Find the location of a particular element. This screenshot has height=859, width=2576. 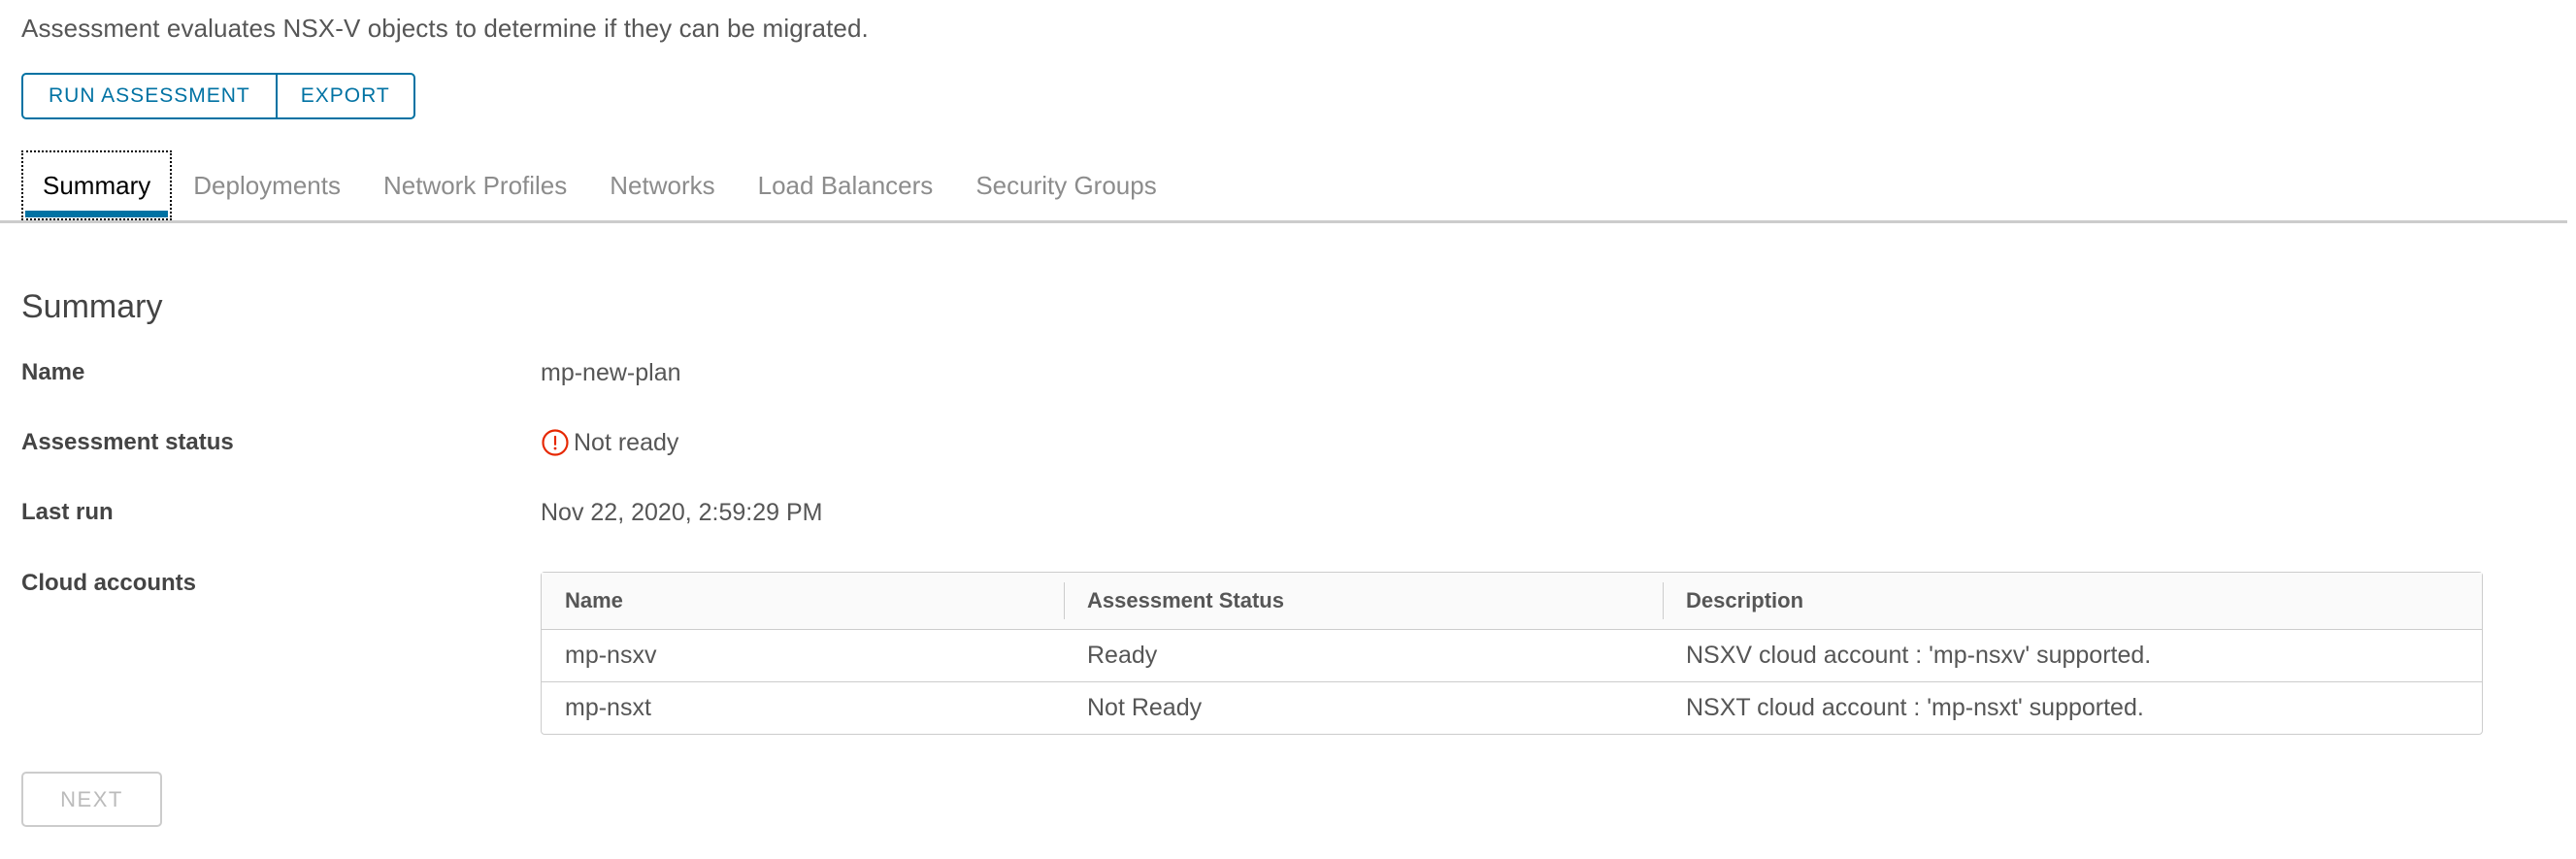

tab-summary: Summary is located at coordinates (97, 185).